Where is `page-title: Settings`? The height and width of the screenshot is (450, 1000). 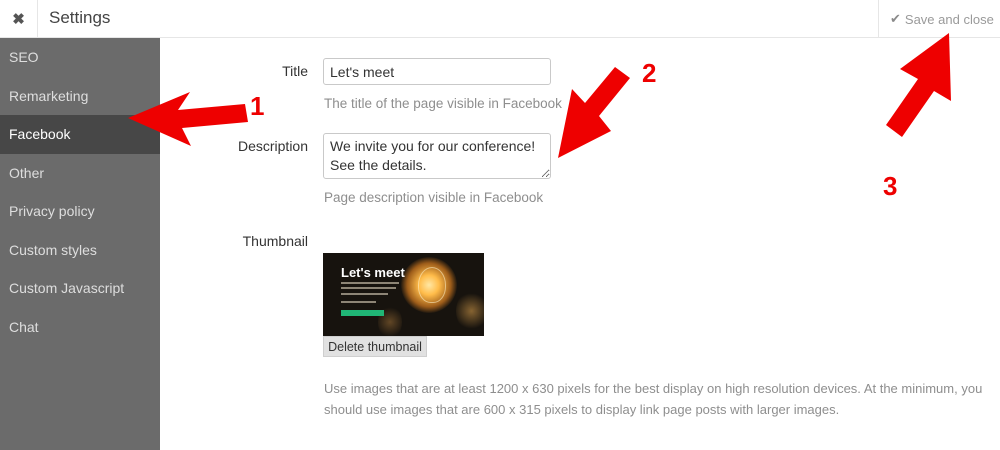
page-title: Settings is located at coordinates (80, 17).